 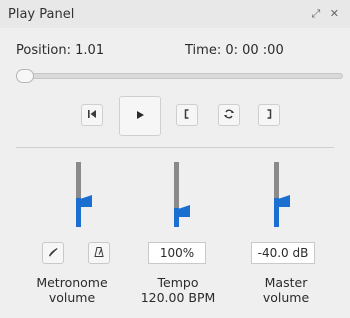 What do you see at coordinates (276, 180) in the screenshot?
I see `master-slider-track` at bounding box center [276, 180].